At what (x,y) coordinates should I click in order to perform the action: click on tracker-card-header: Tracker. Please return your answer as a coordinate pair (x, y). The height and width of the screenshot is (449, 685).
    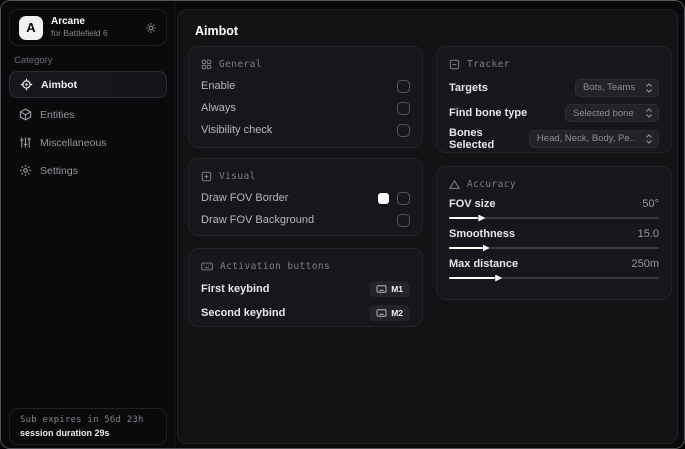
    Looking at the image, I should click on (554, 64).